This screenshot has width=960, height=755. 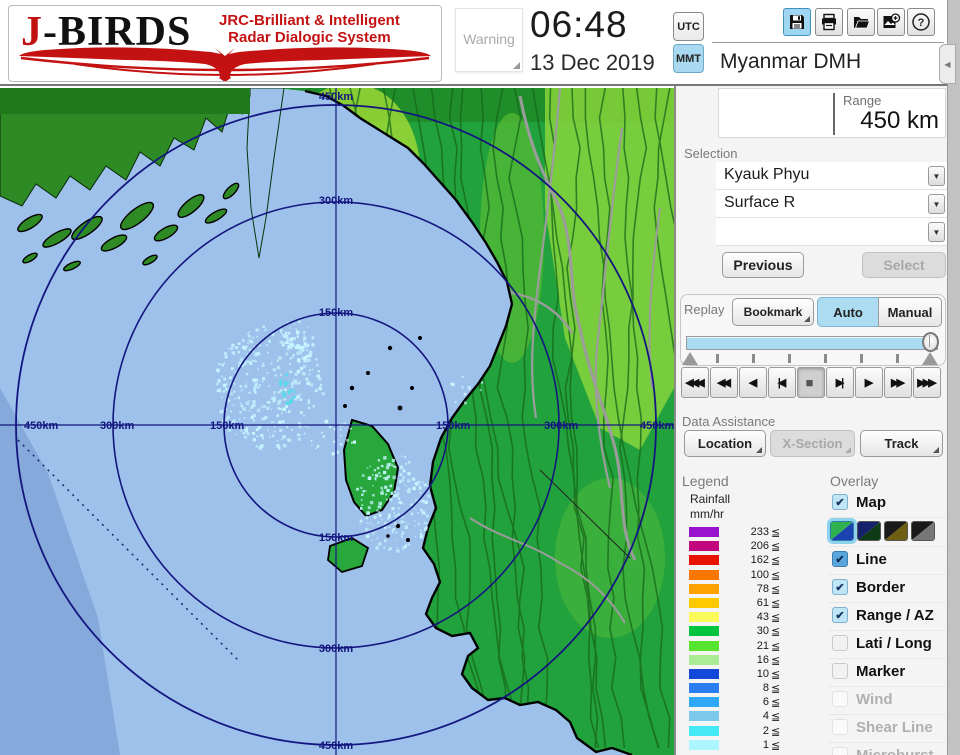 I want to click on checkbox-wind, so click(x=840, y=699).